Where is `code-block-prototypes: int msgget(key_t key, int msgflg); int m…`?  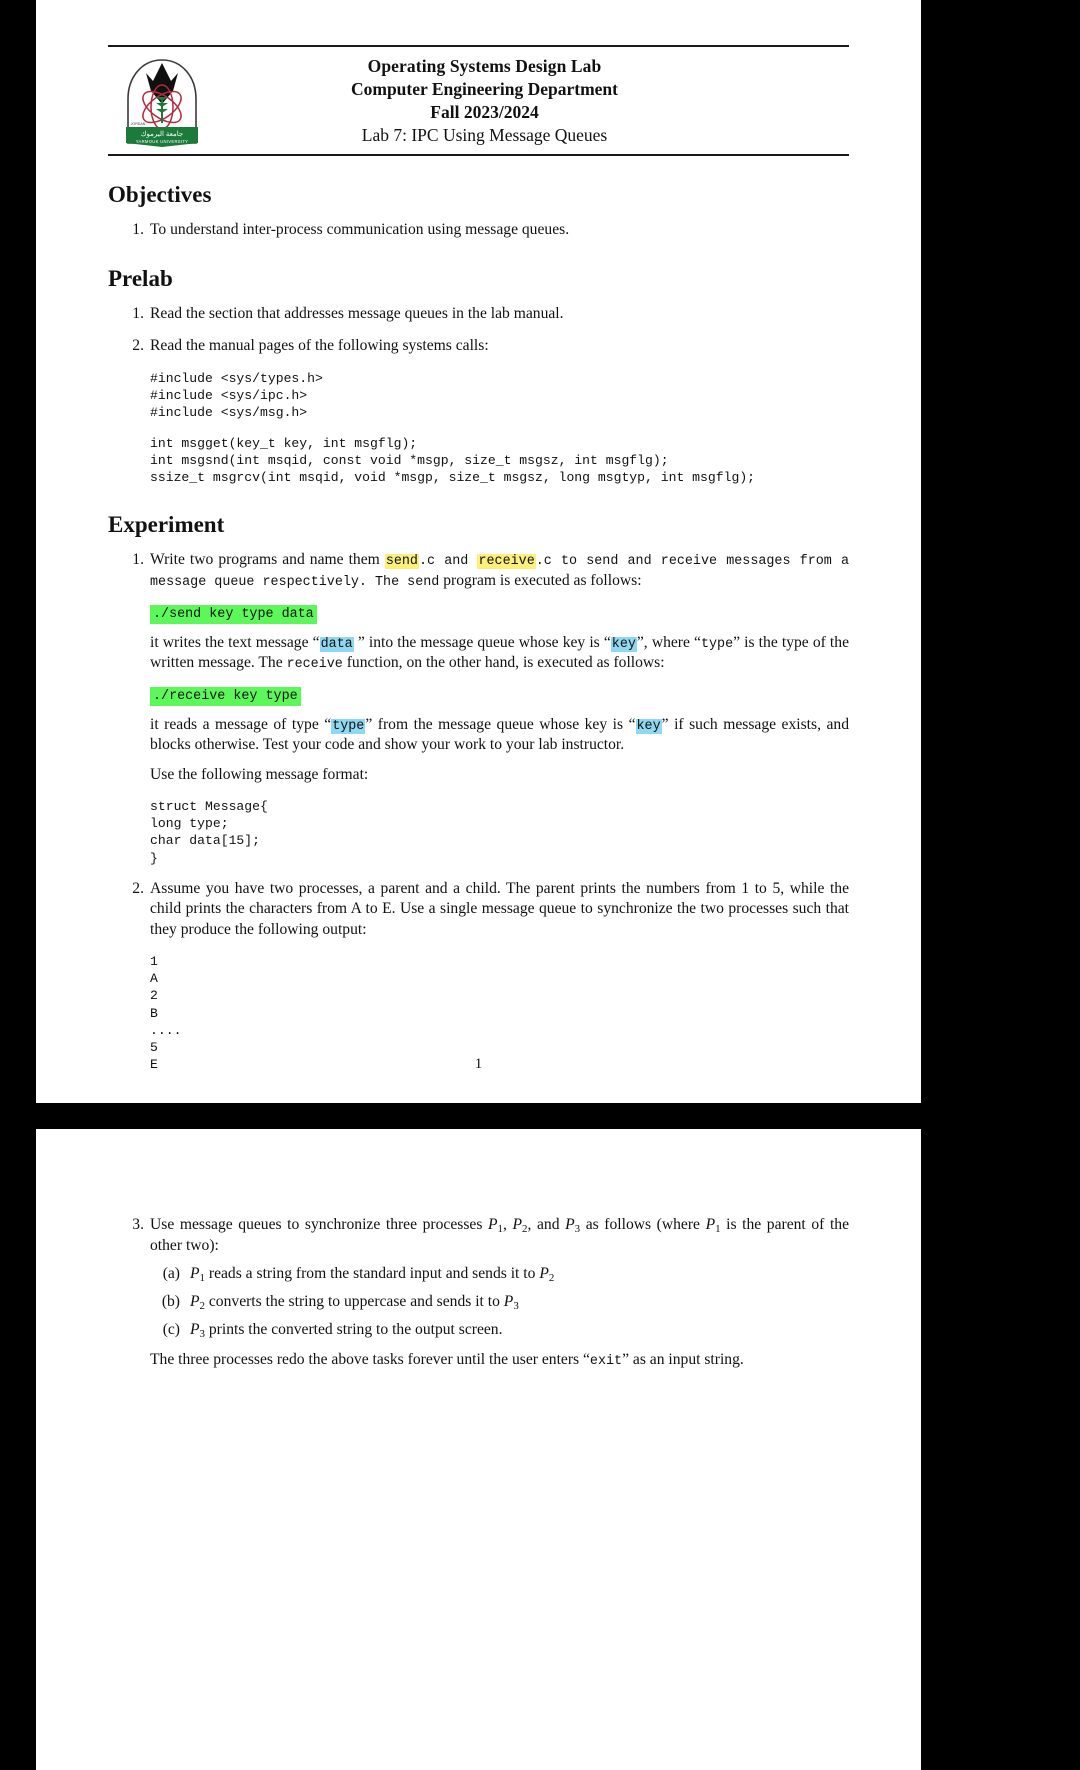 code-block-prototypes: int msgget(key_t key, int msgflg); int m… is located at coordinates (453, 460).